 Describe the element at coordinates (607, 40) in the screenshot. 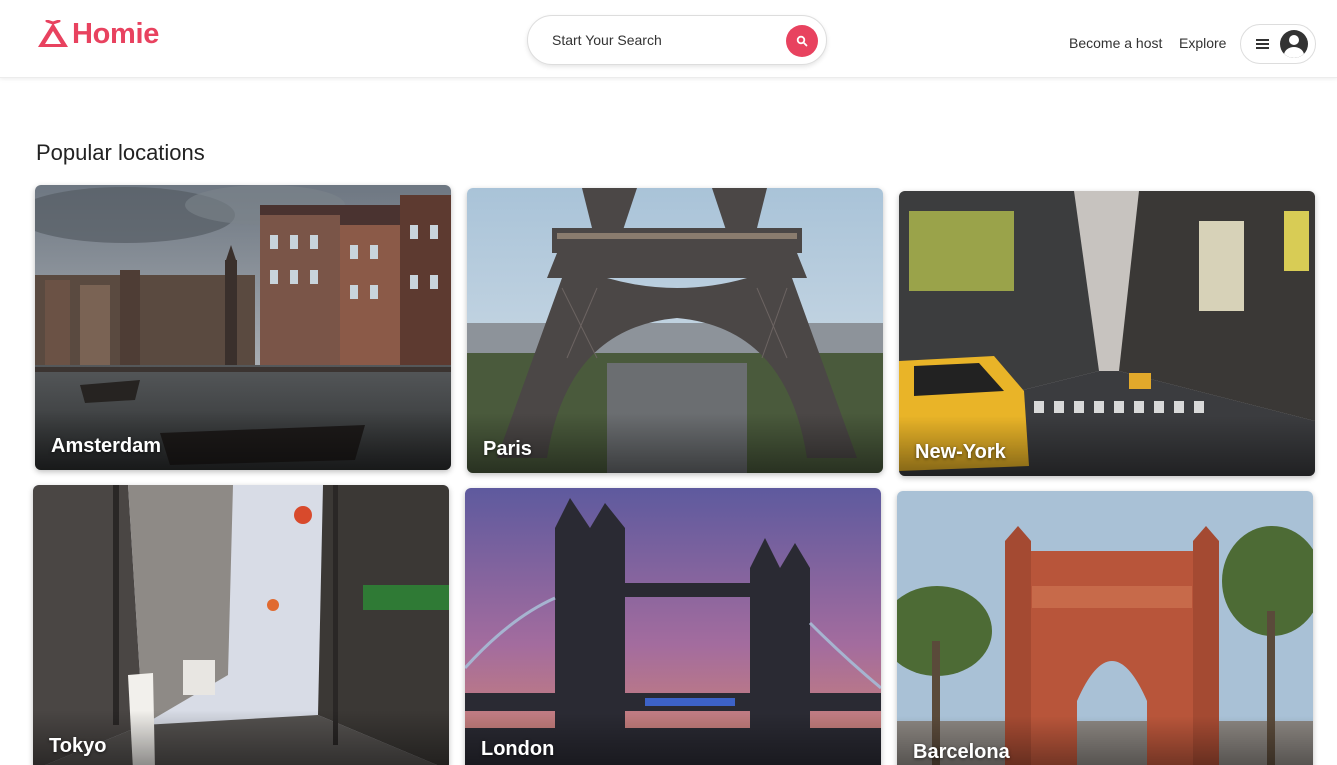

I see `search-placeholder: Start Your Search` at that location.